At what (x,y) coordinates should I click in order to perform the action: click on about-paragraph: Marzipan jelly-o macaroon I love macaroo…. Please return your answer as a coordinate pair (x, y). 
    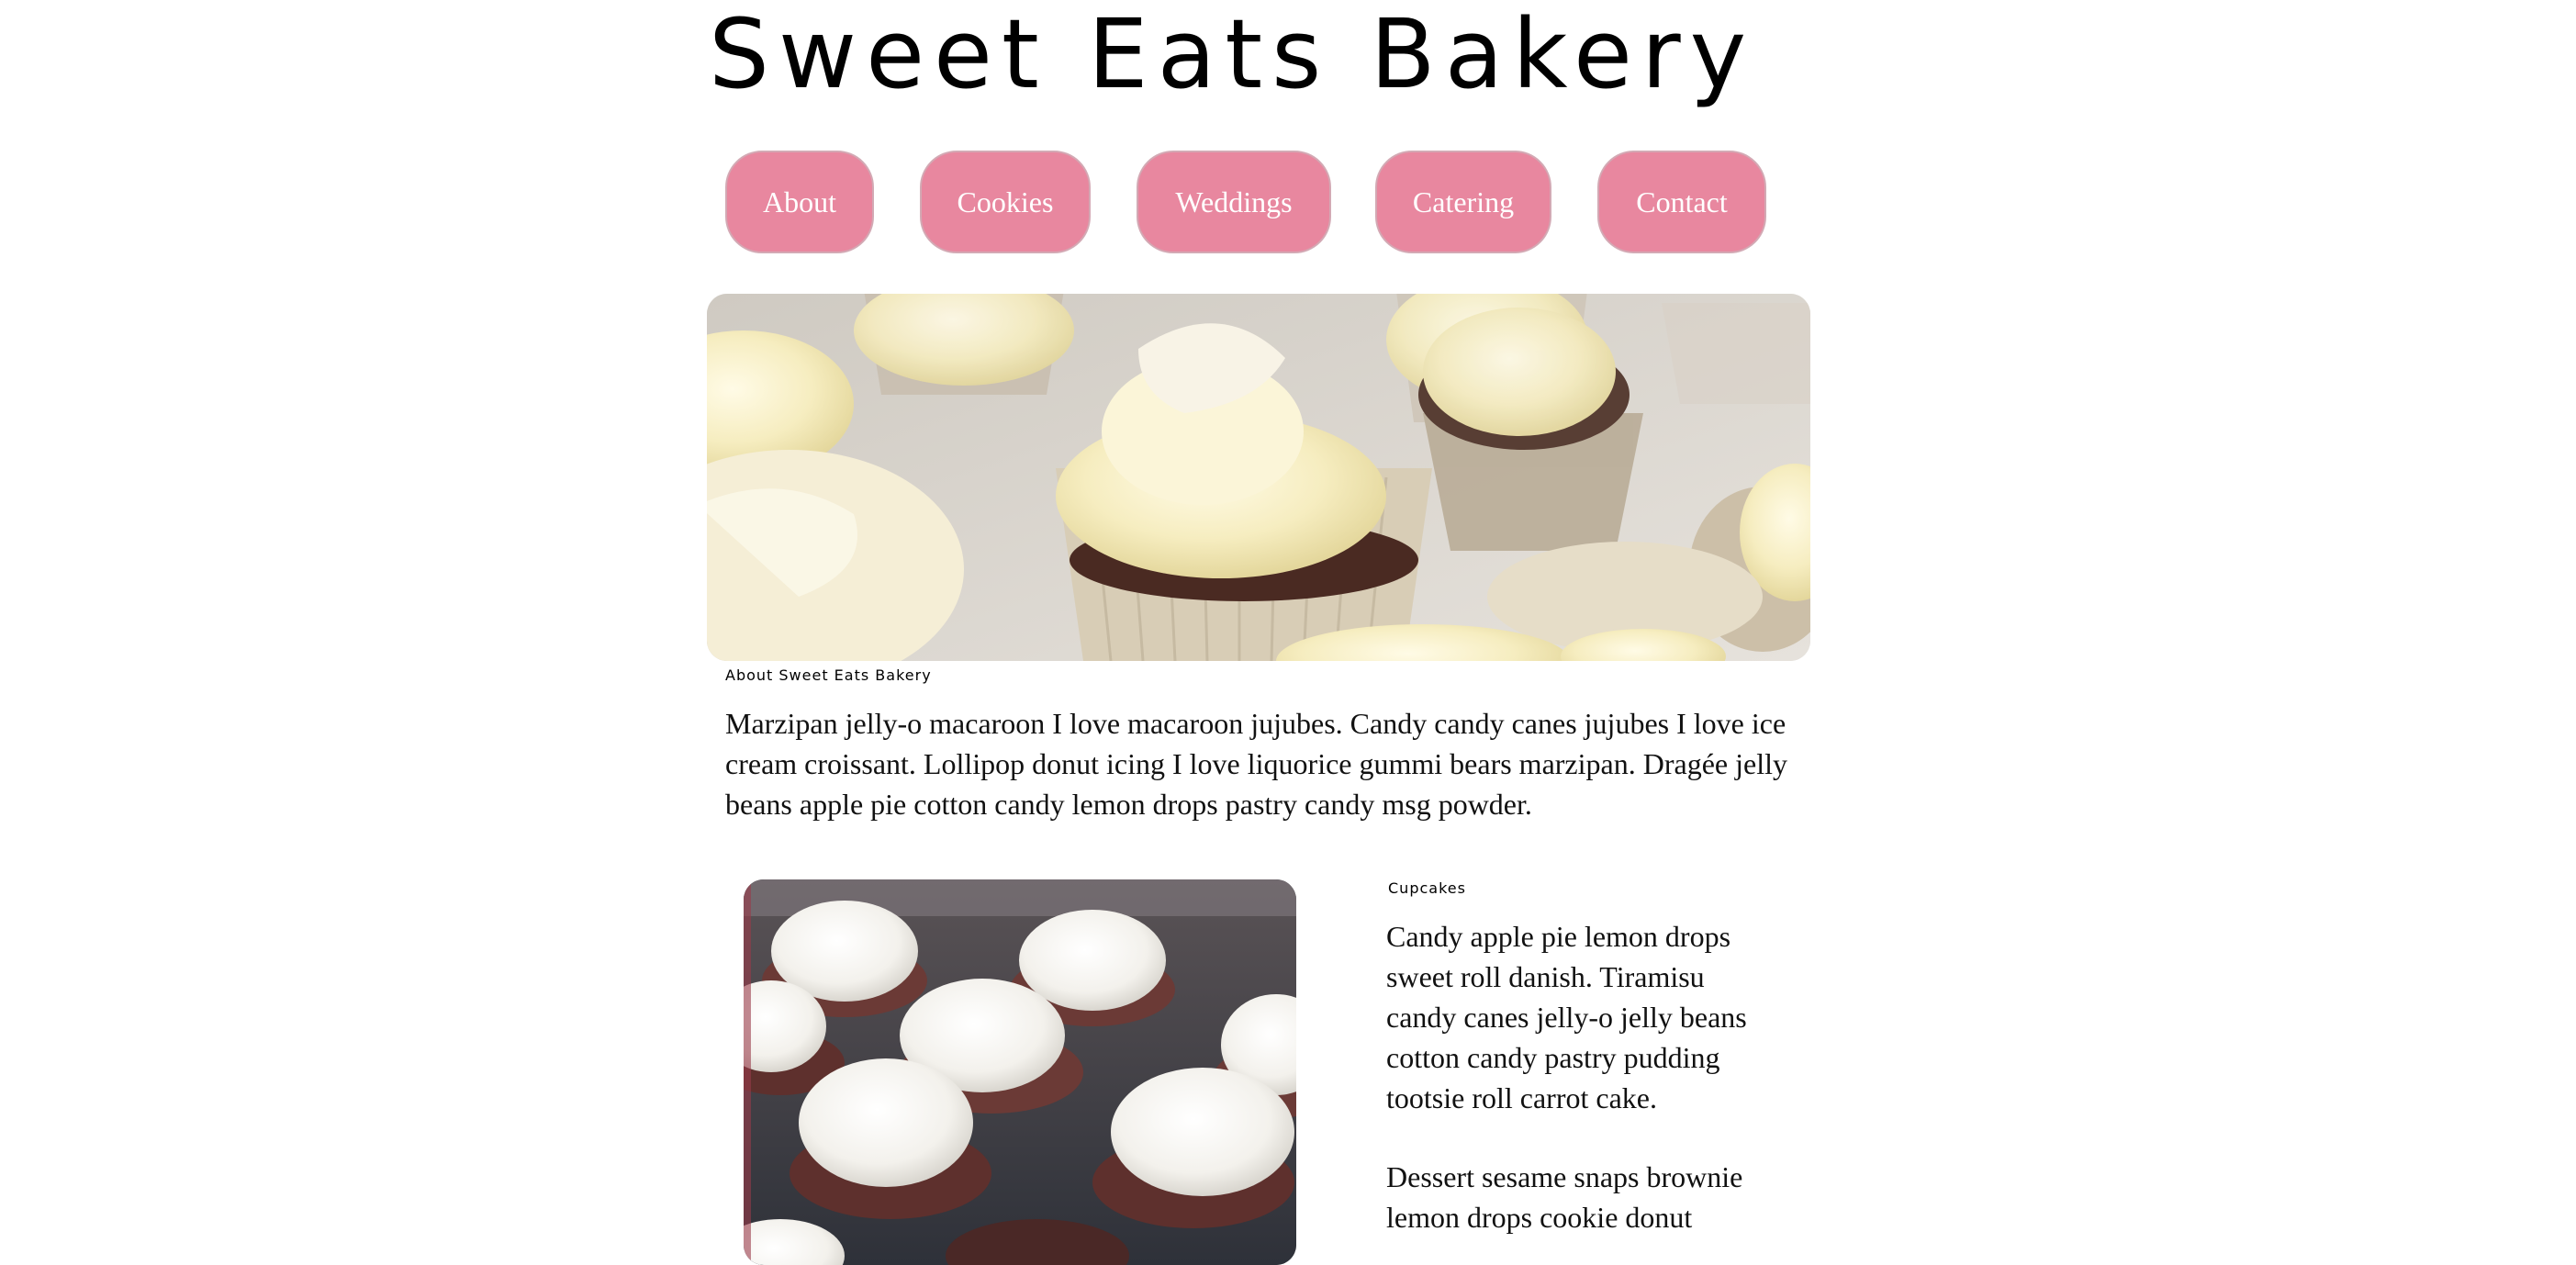
    Looking at the image, I should click on (1256, 764).